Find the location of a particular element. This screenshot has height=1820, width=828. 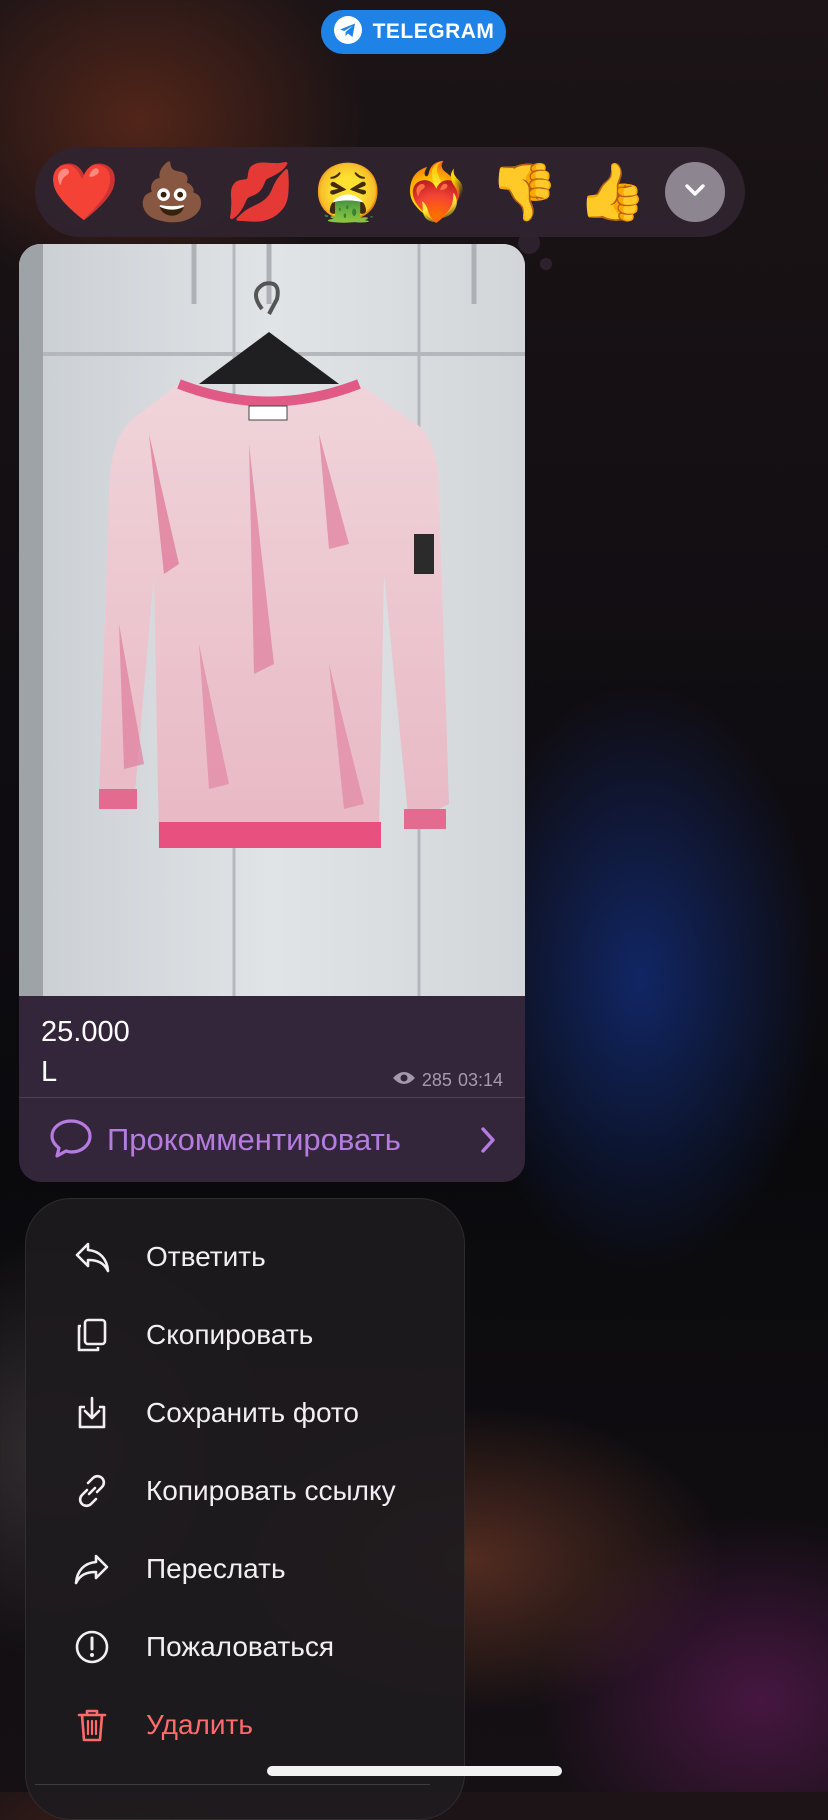

telegram-plane-icon is located at coordinates (348, 32).